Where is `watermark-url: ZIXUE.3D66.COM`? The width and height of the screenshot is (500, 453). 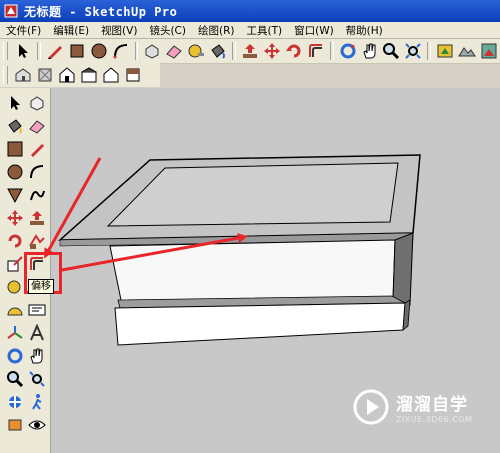 watermark-url: ZIXUE.3D66.COM is located at coordinates (434, 419).